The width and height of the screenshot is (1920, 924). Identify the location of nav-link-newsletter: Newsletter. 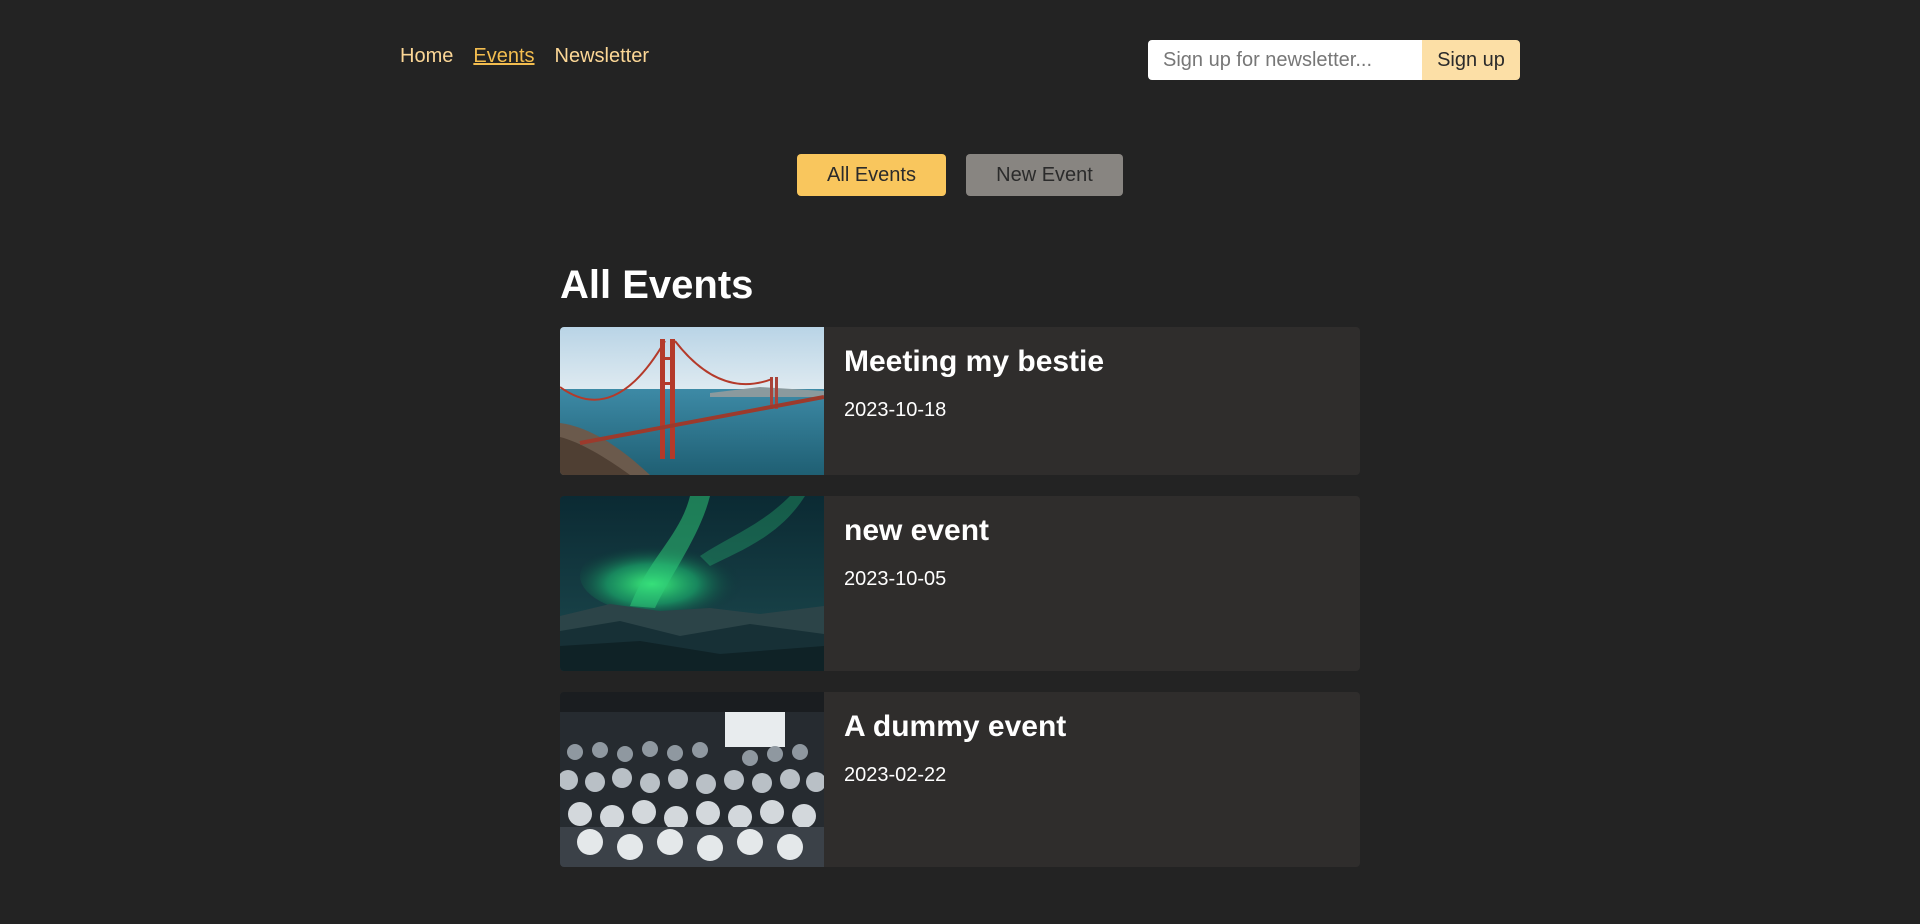
(602, 56).